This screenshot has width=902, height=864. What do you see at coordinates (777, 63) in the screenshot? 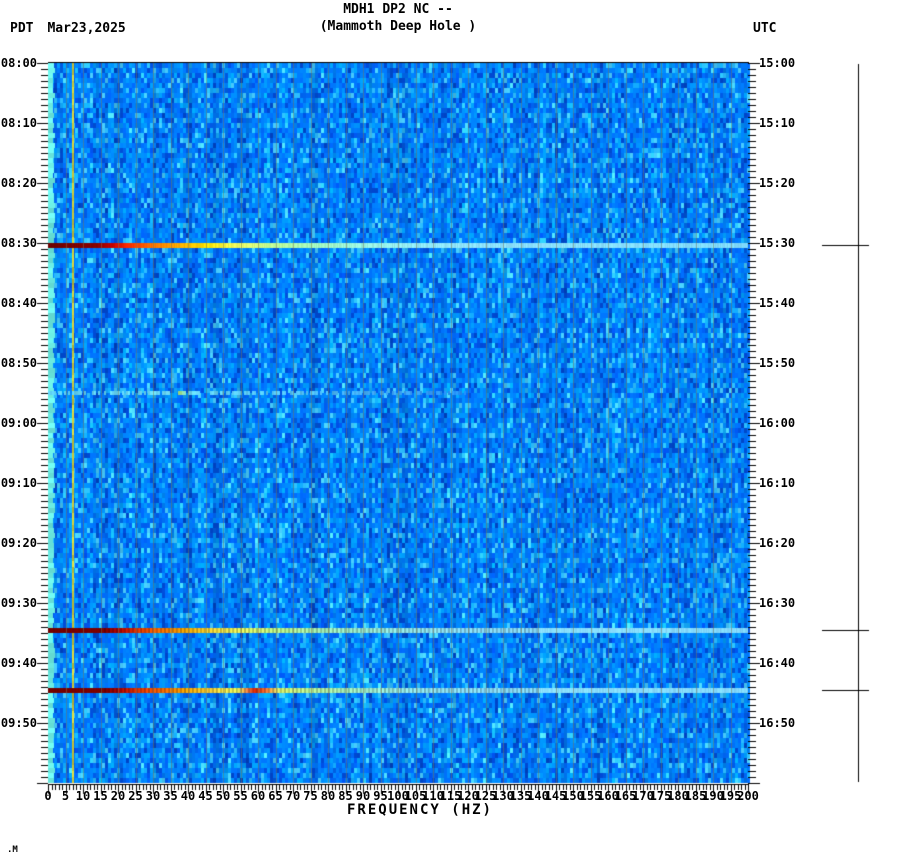
I see `utc-time-label: 15:00` at bounding box center [777, 63].